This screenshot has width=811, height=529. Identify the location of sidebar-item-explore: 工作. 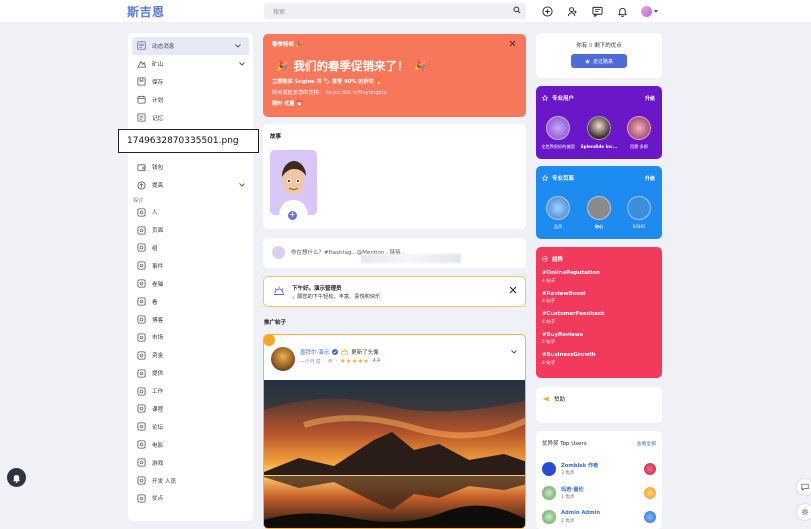
(190, 391).